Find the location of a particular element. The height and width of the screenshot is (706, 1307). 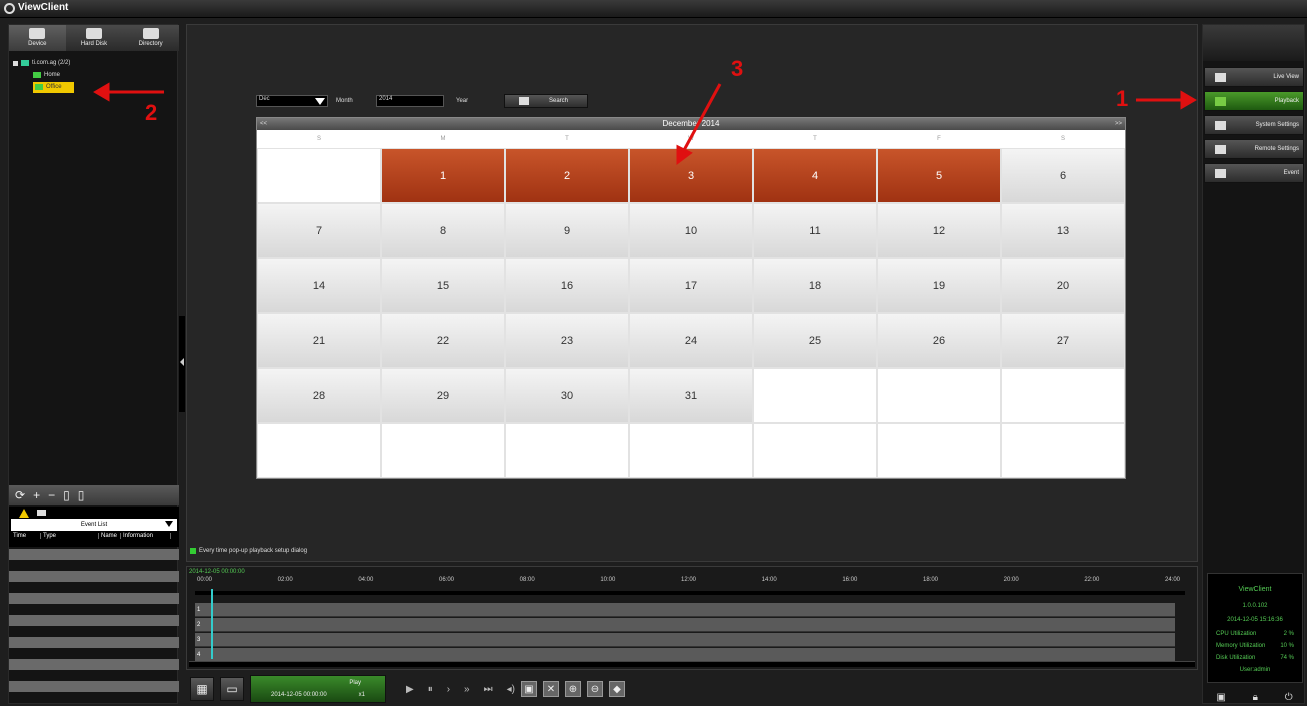

play-icon: ▶ is located at coordinates (410, 689).